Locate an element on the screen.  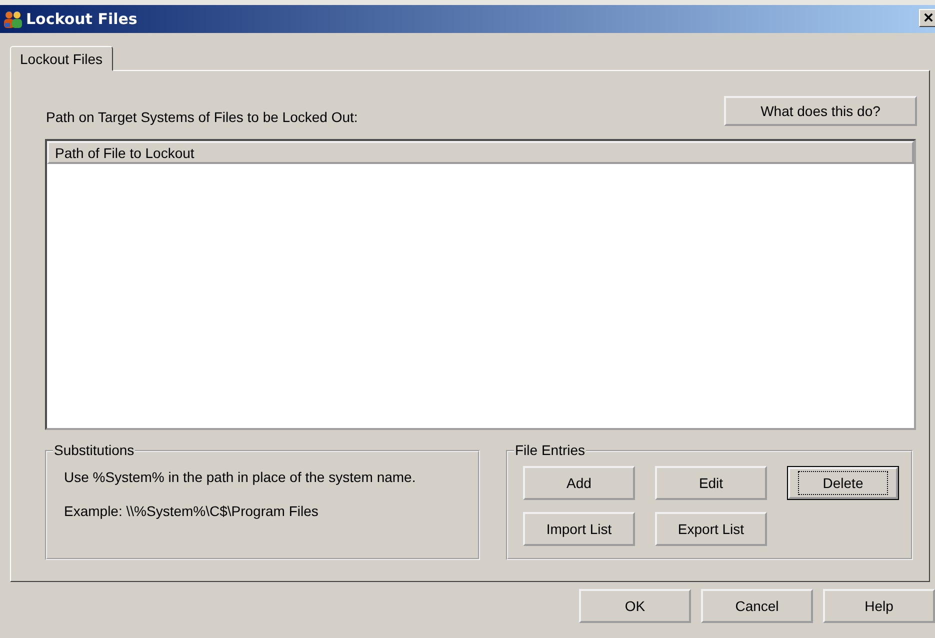
dialog-button: Cancel is located at coordinates (757, 606).